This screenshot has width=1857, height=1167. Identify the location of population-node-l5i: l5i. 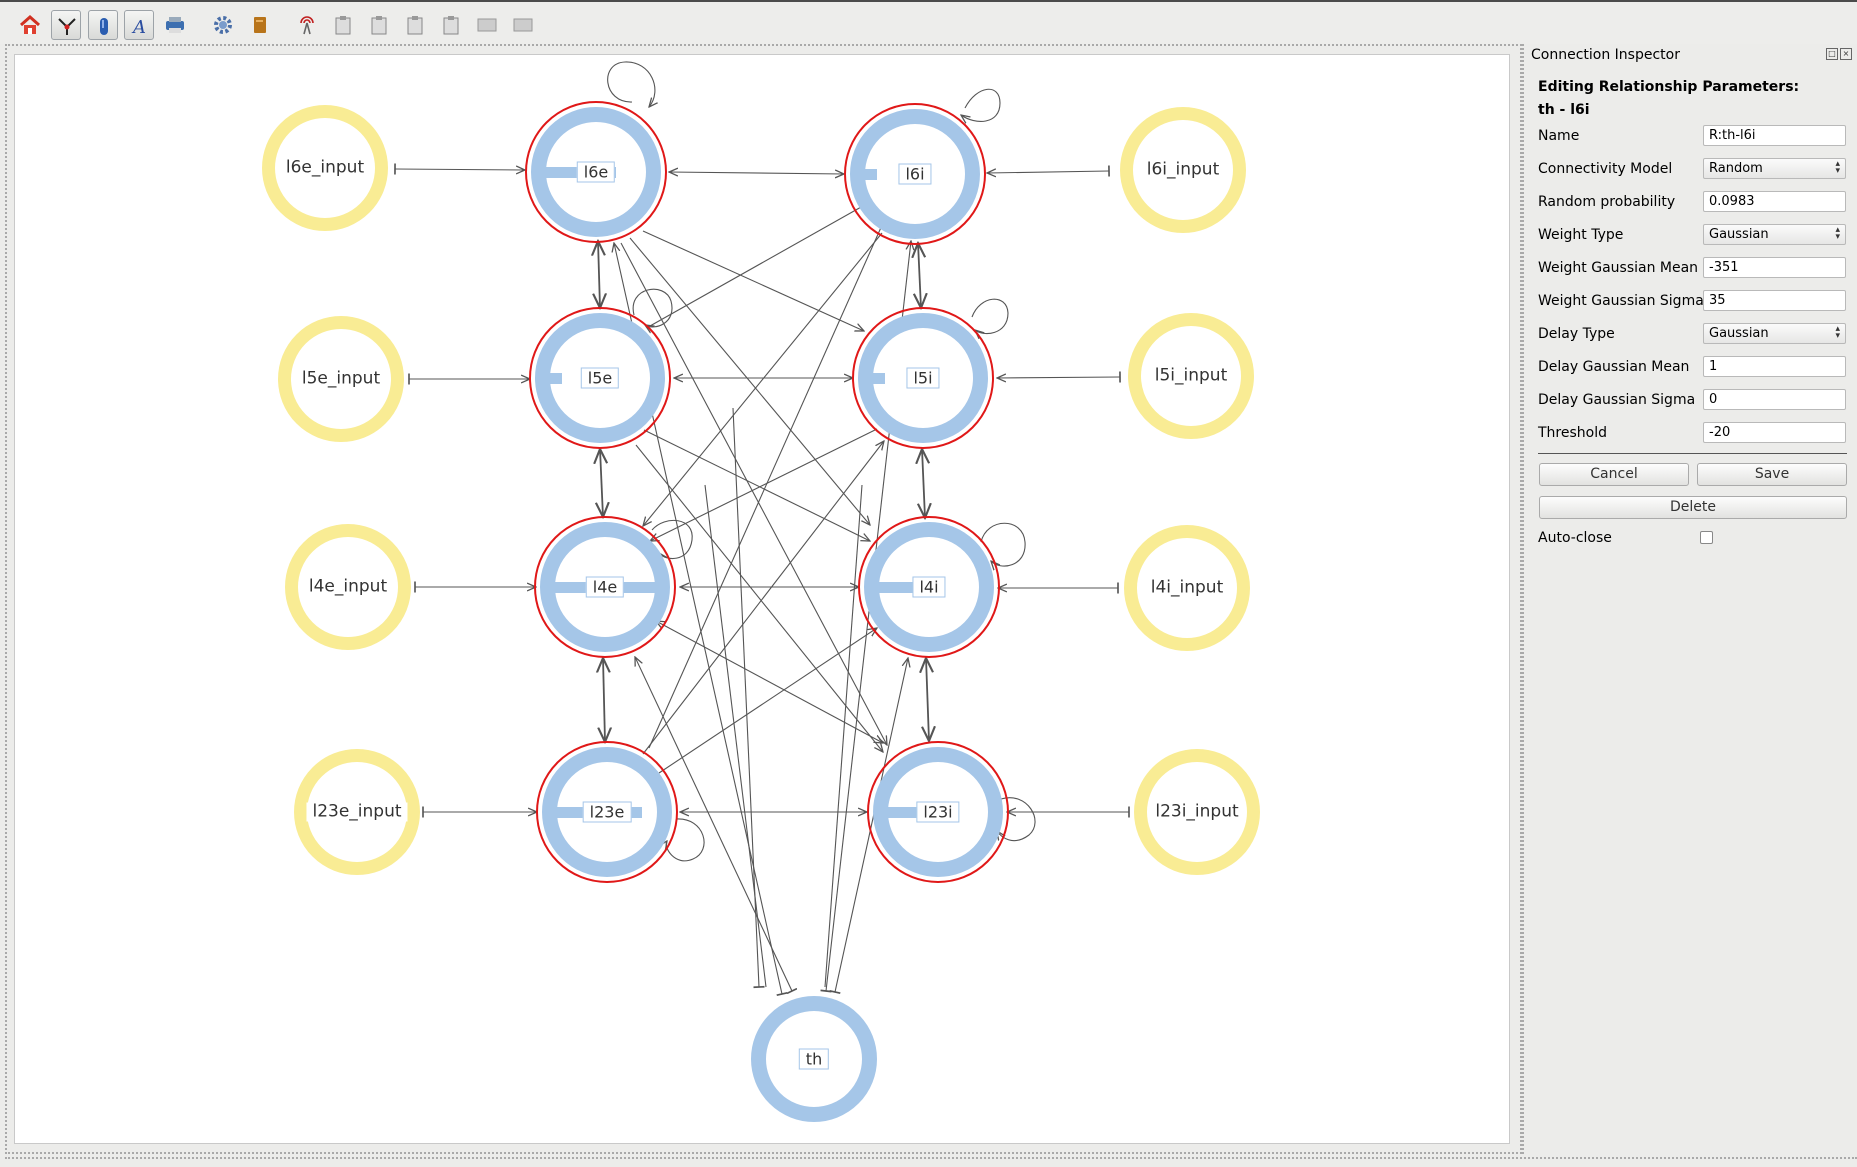
(923, 378).